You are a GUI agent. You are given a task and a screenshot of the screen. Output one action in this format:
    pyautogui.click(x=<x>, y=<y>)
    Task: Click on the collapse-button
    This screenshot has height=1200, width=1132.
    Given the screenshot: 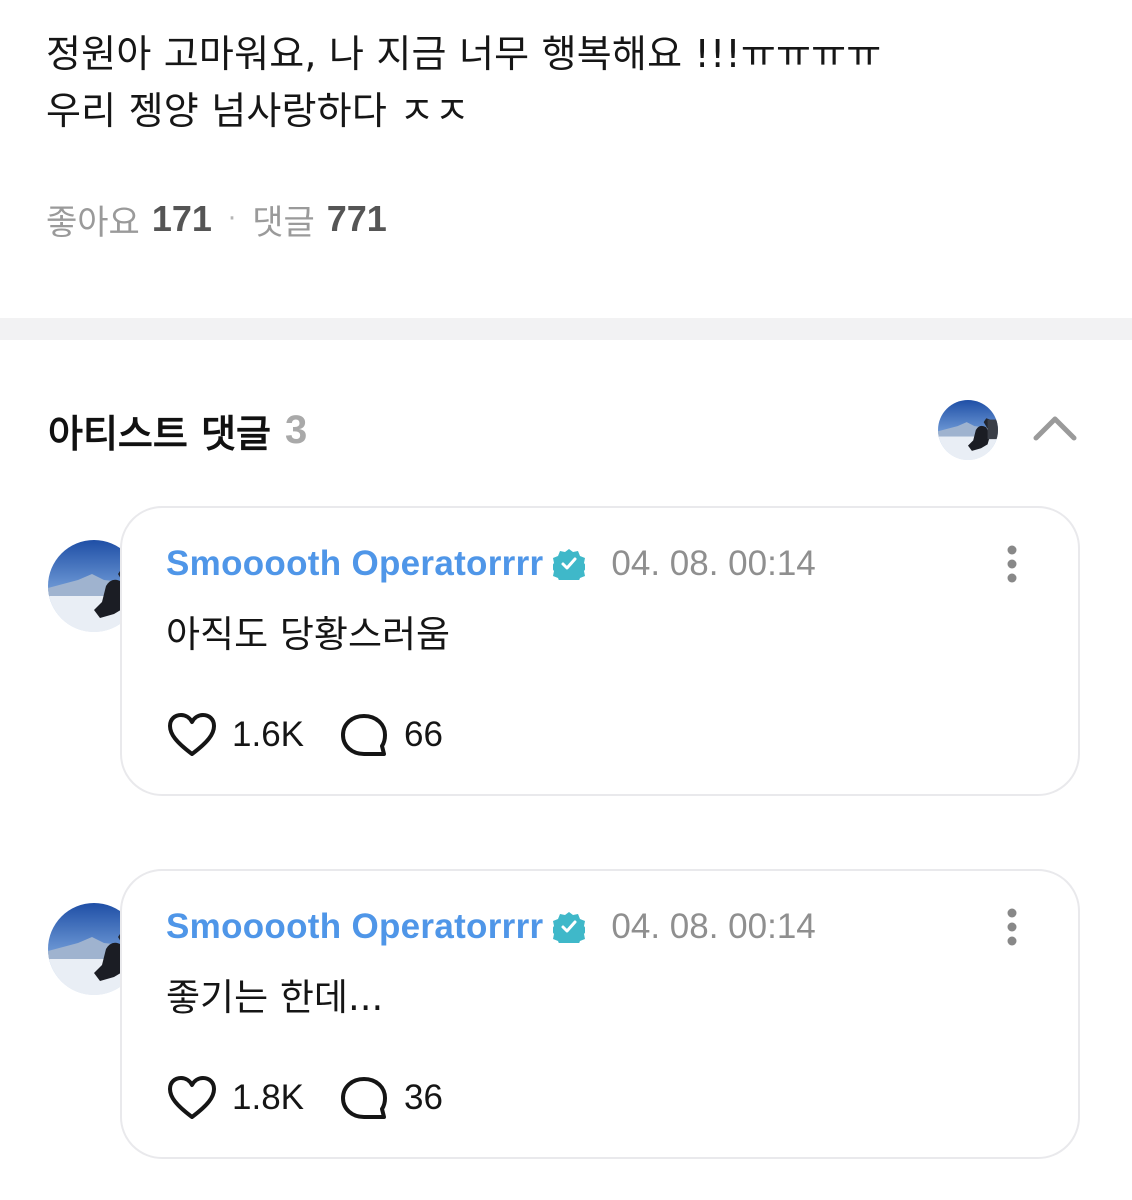 What is the action you would take?
    pyautogui.click(x=1055, y=428)
    